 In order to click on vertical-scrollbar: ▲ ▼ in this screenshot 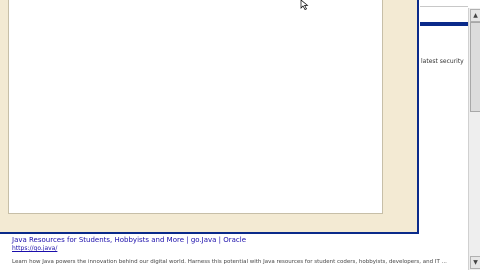, I will do `click(474, 139)`.